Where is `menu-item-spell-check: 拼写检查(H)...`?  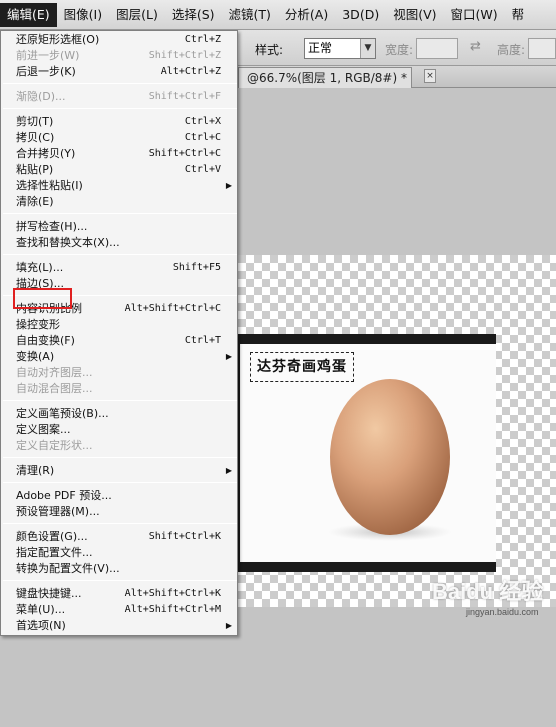 menu-item-spell-check: 拼写检查(H)... is located at coordinates (119, 227).